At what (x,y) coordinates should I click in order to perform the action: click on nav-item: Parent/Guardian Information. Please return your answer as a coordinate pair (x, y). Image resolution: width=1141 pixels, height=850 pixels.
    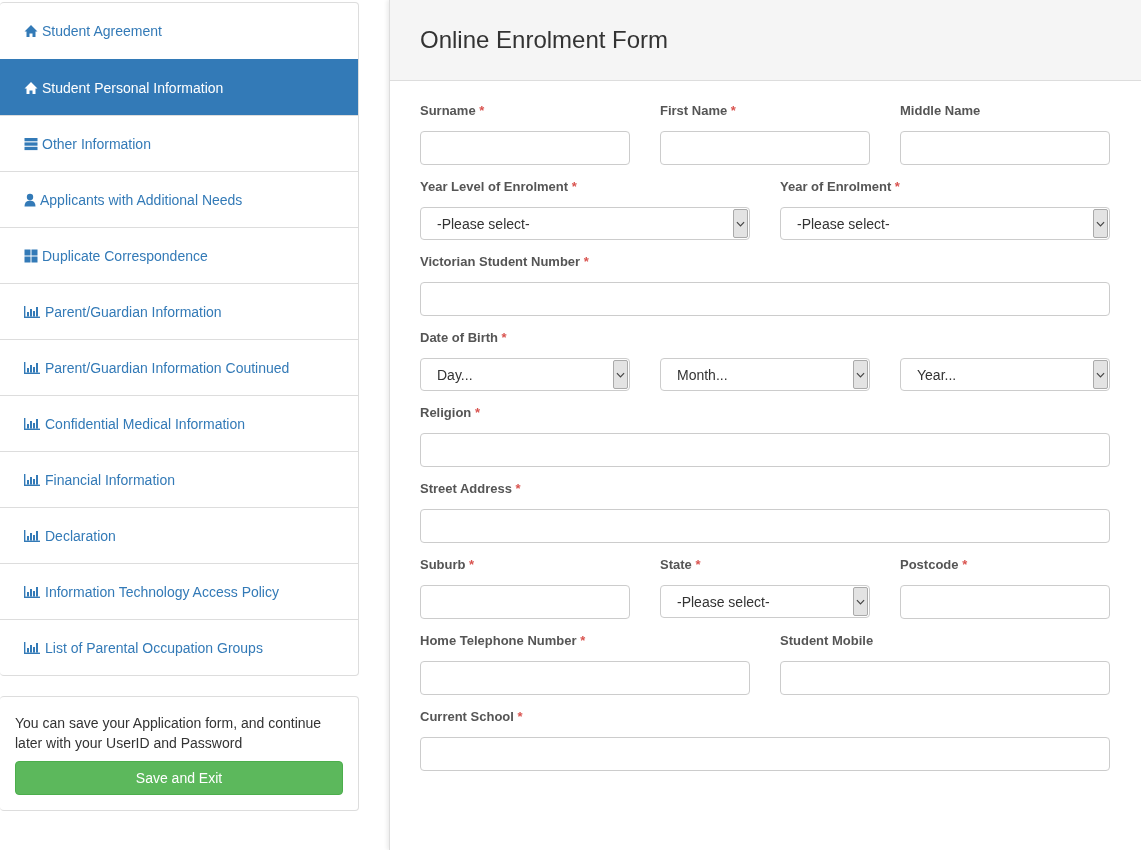
    Looking at the image, I should click on (179, 311).